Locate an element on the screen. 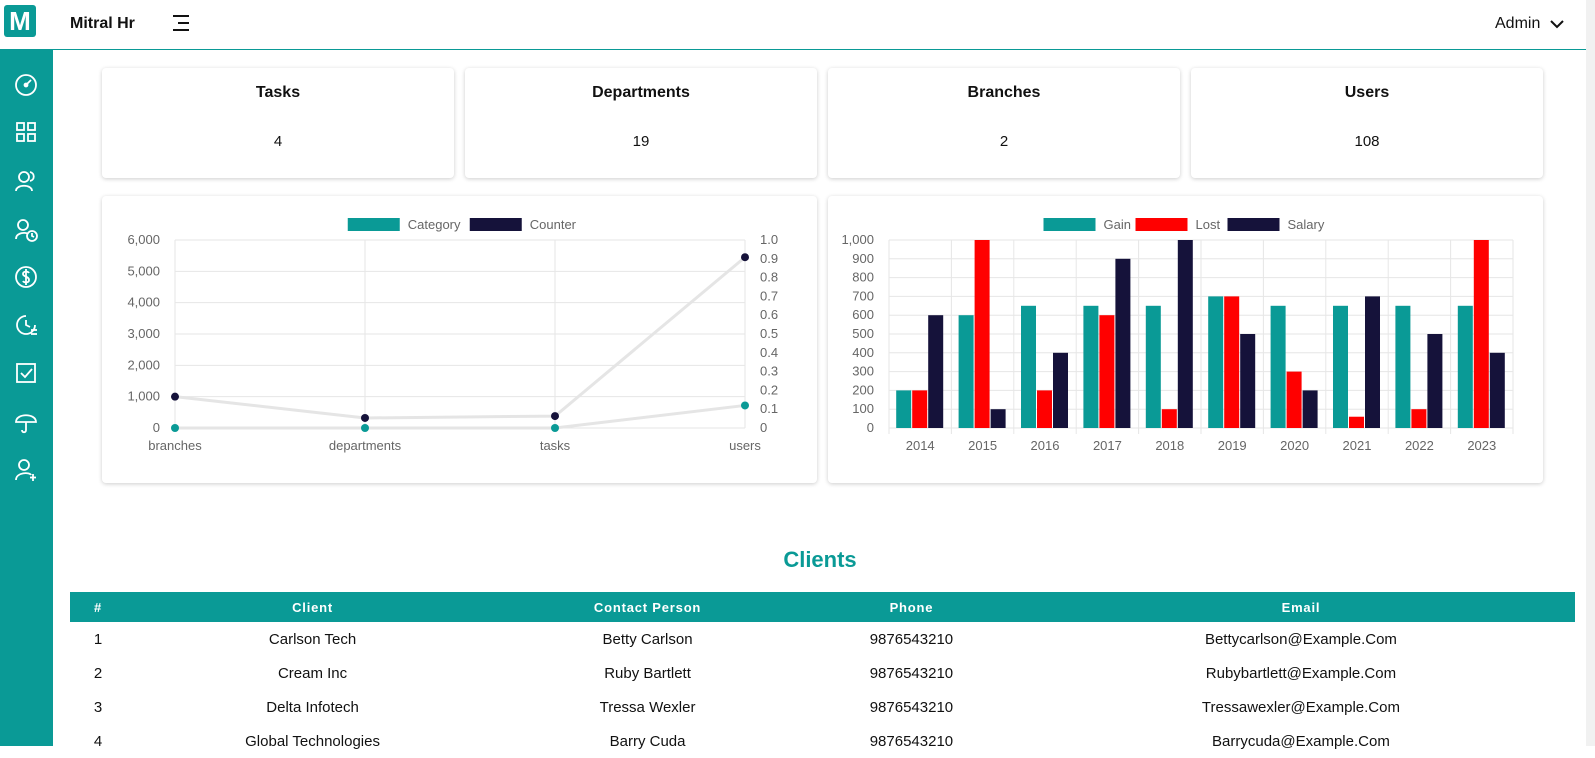  x-tick-label: 2016 is located at coordinates (1045, 445).